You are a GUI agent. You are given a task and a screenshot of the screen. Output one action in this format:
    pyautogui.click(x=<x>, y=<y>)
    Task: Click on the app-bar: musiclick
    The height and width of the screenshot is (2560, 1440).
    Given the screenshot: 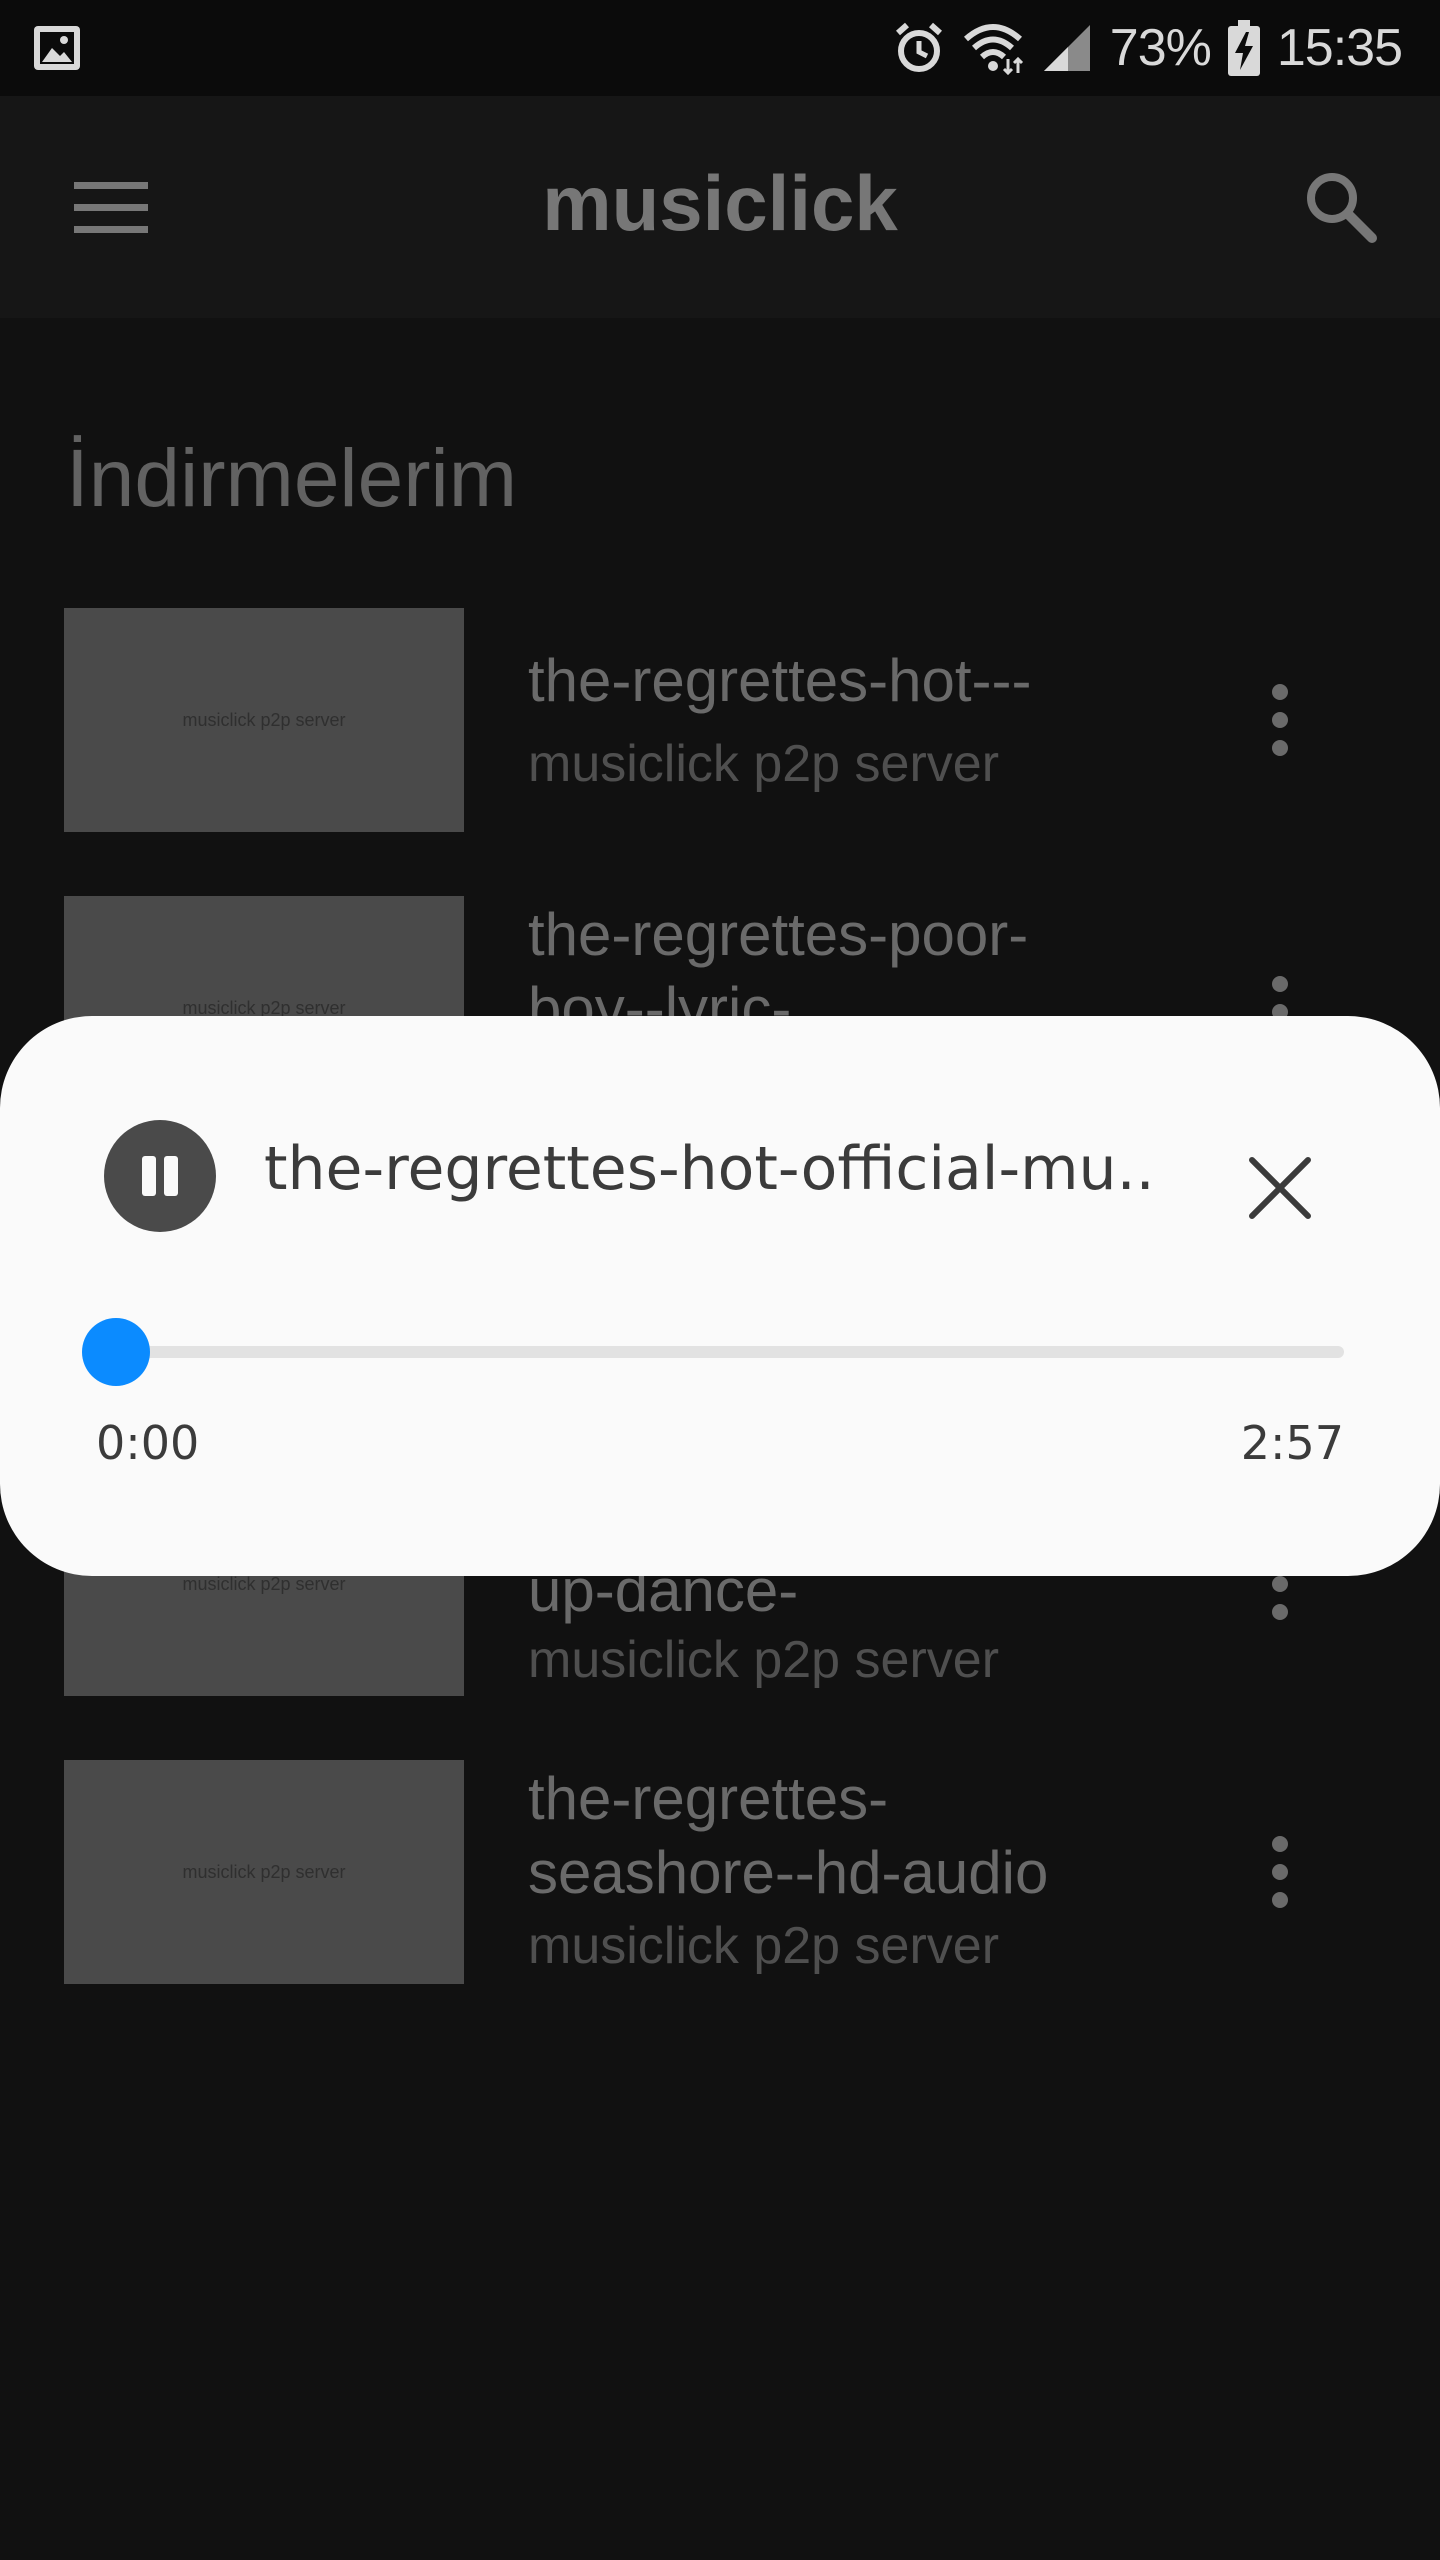 What is the action you would take?
    pyautogui.click(x=720, y=207)
    